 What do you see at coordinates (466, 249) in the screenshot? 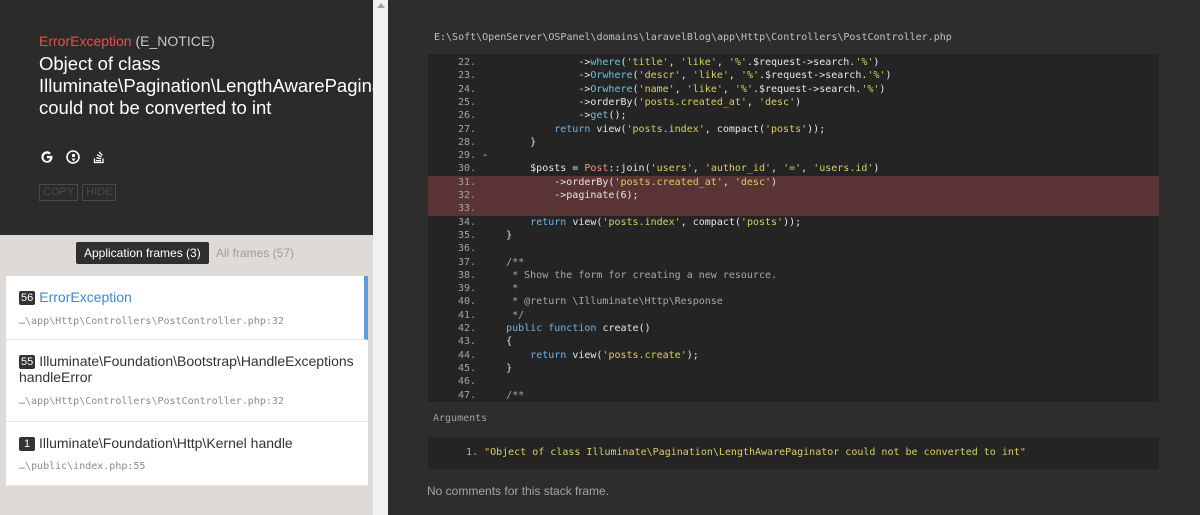
I see `line-number: 36.` at bounding box center [466, 249].